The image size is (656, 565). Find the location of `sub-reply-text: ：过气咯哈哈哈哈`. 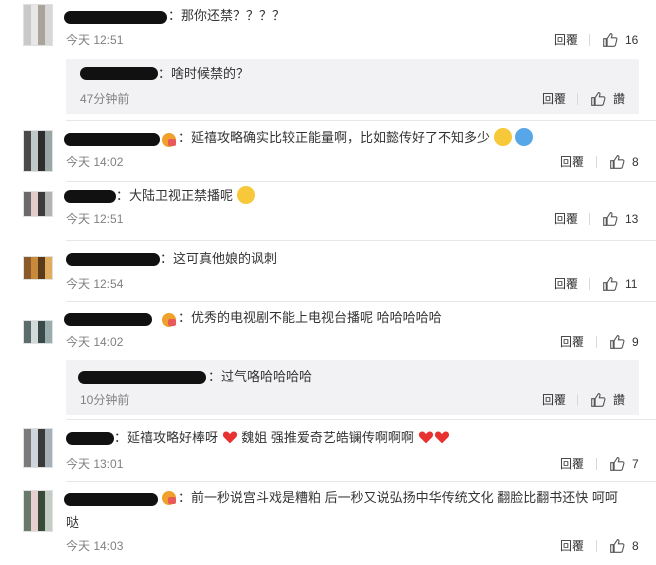

sub-reply-text: ：过气咯哈哈哈哈 is located at coordinates (260, 376).